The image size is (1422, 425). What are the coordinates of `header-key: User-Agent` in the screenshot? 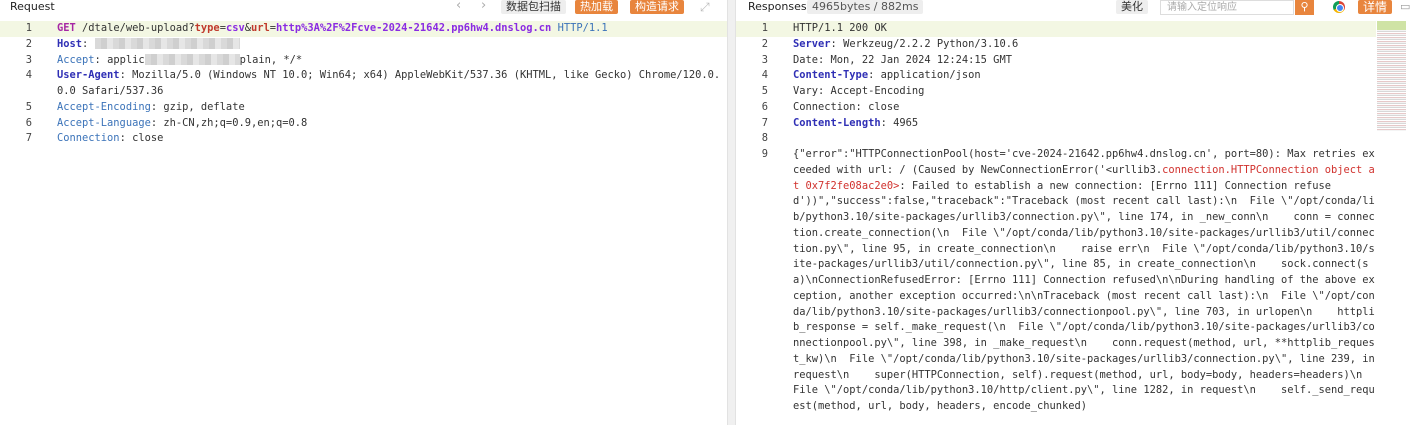 It's located at (88, 75).